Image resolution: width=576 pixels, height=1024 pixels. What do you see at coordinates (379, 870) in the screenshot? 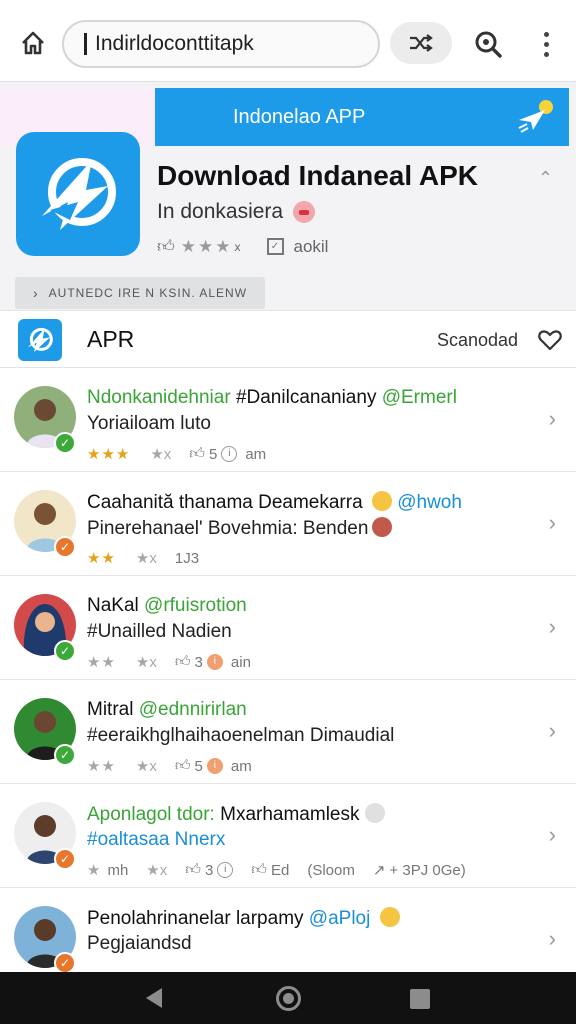
I see `share-icon: ↗` at bounding box center [379, 870].